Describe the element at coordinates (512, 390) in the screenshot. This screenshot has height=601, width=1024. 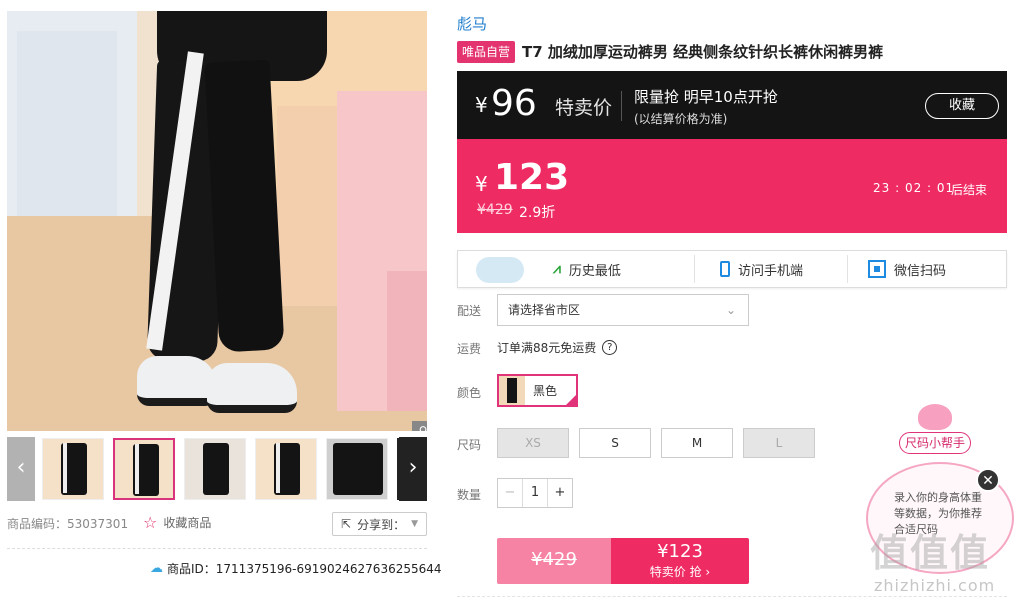
I see `color-swatch` at that location.